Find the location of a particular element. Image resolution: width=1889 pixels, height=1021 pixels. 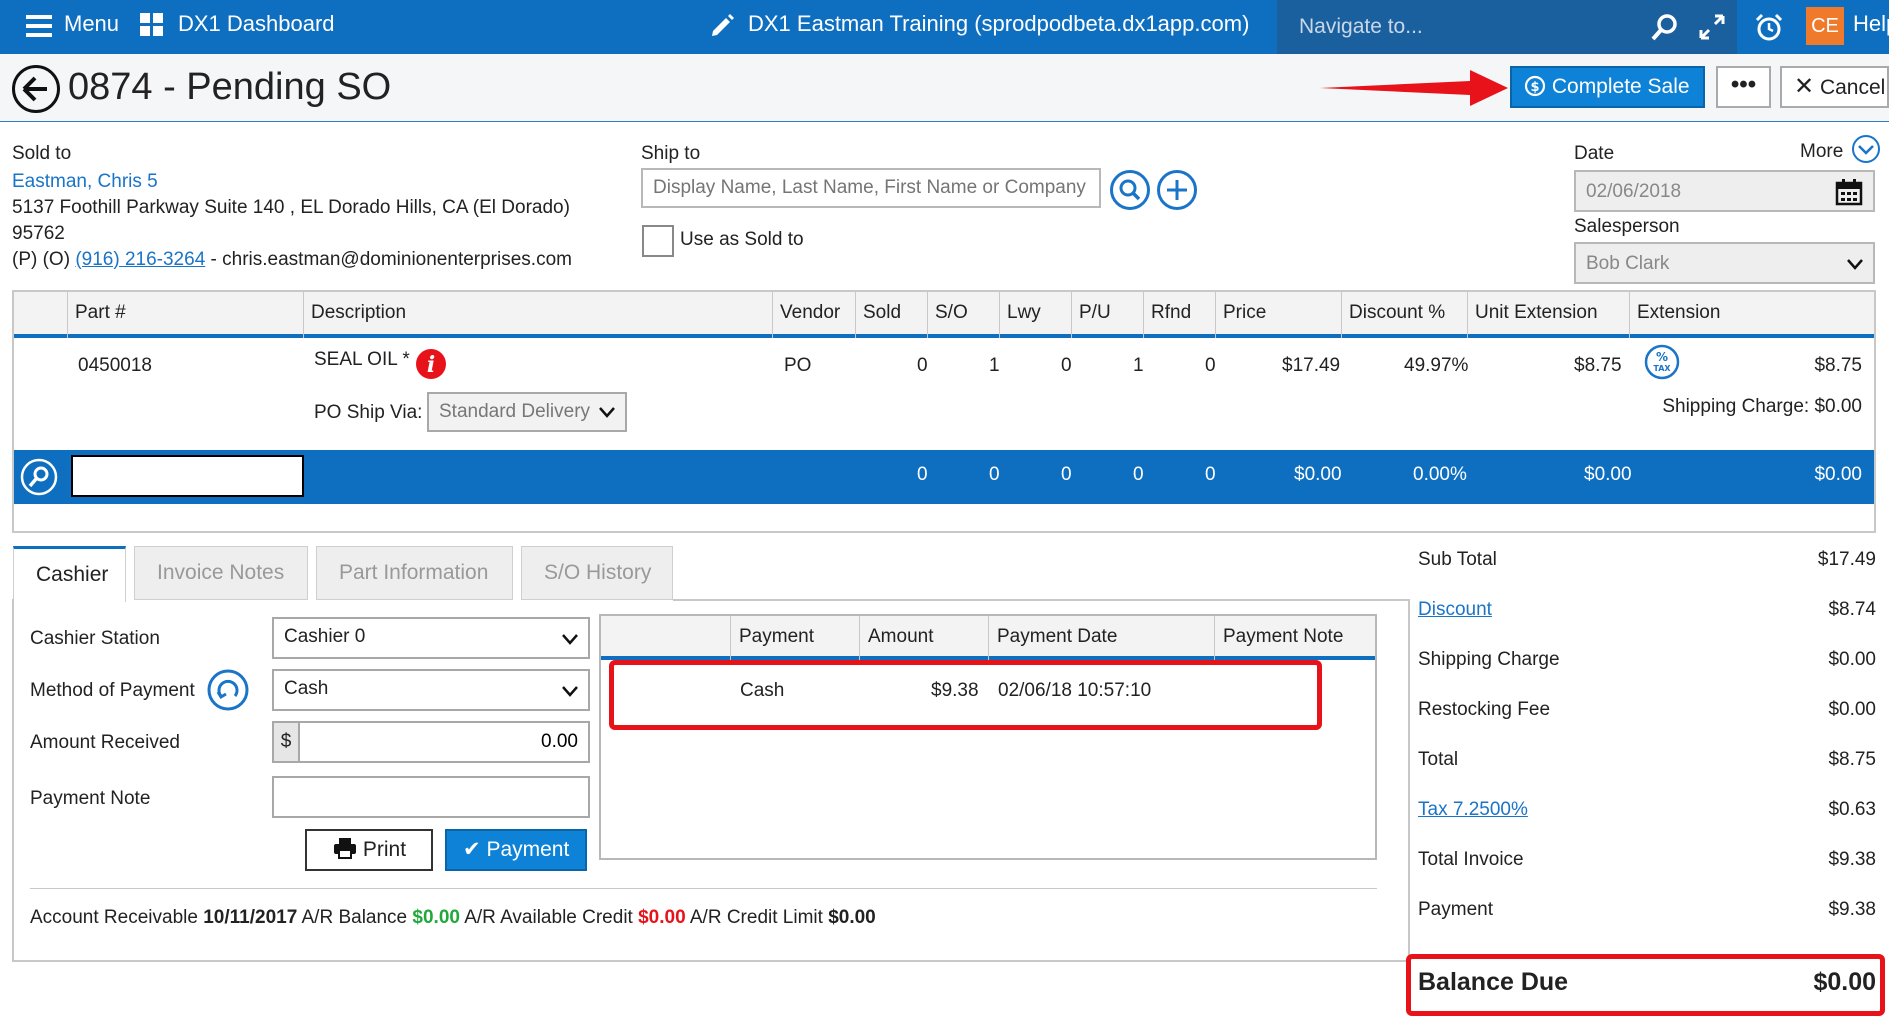

info-icon: i is located at coordinates (431, 364).